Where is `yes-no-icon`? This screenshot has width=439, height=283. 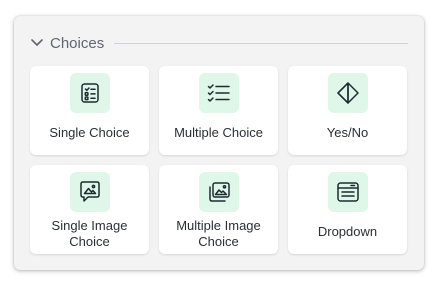 yes-no-icon is located at coordinates (347, 93).